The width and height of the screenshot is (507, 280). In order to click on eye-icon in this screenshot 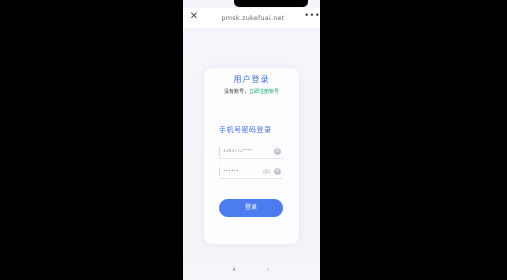, I will do `click(266, 171)`.